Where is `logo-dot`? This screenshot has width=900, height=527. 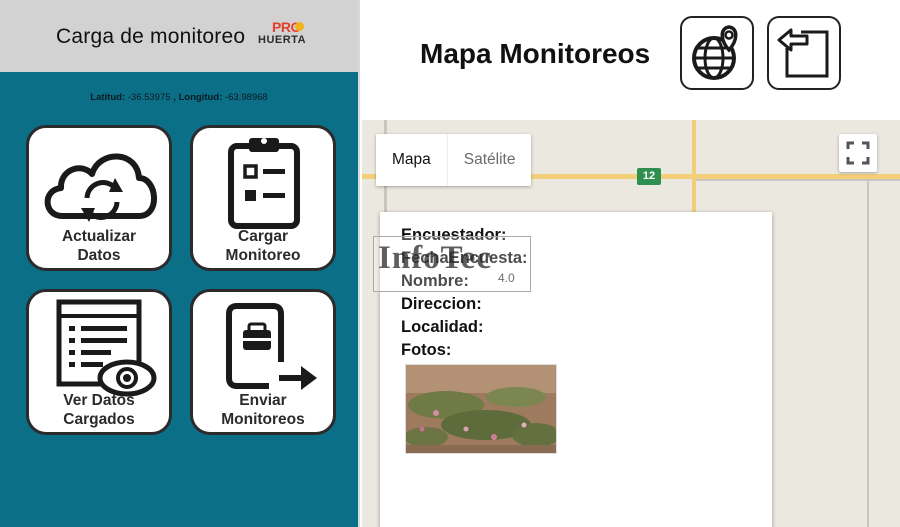
logo-dot is located at coordinates (299, 26).